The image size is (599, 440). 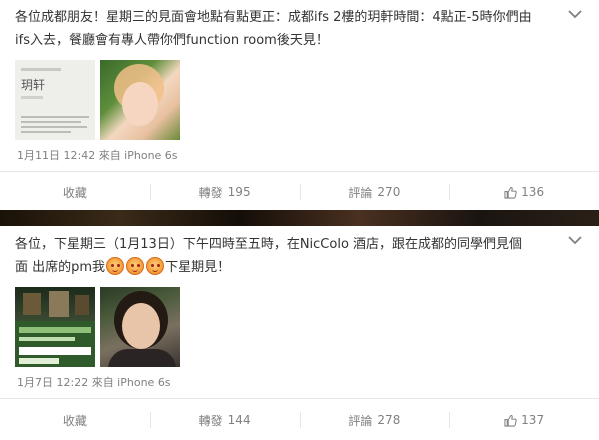 What do you see at coordinates (33, 85) in the screenshot?
I see `thumbnail-card-title: 玥轩` at bounding box center [33, 85].